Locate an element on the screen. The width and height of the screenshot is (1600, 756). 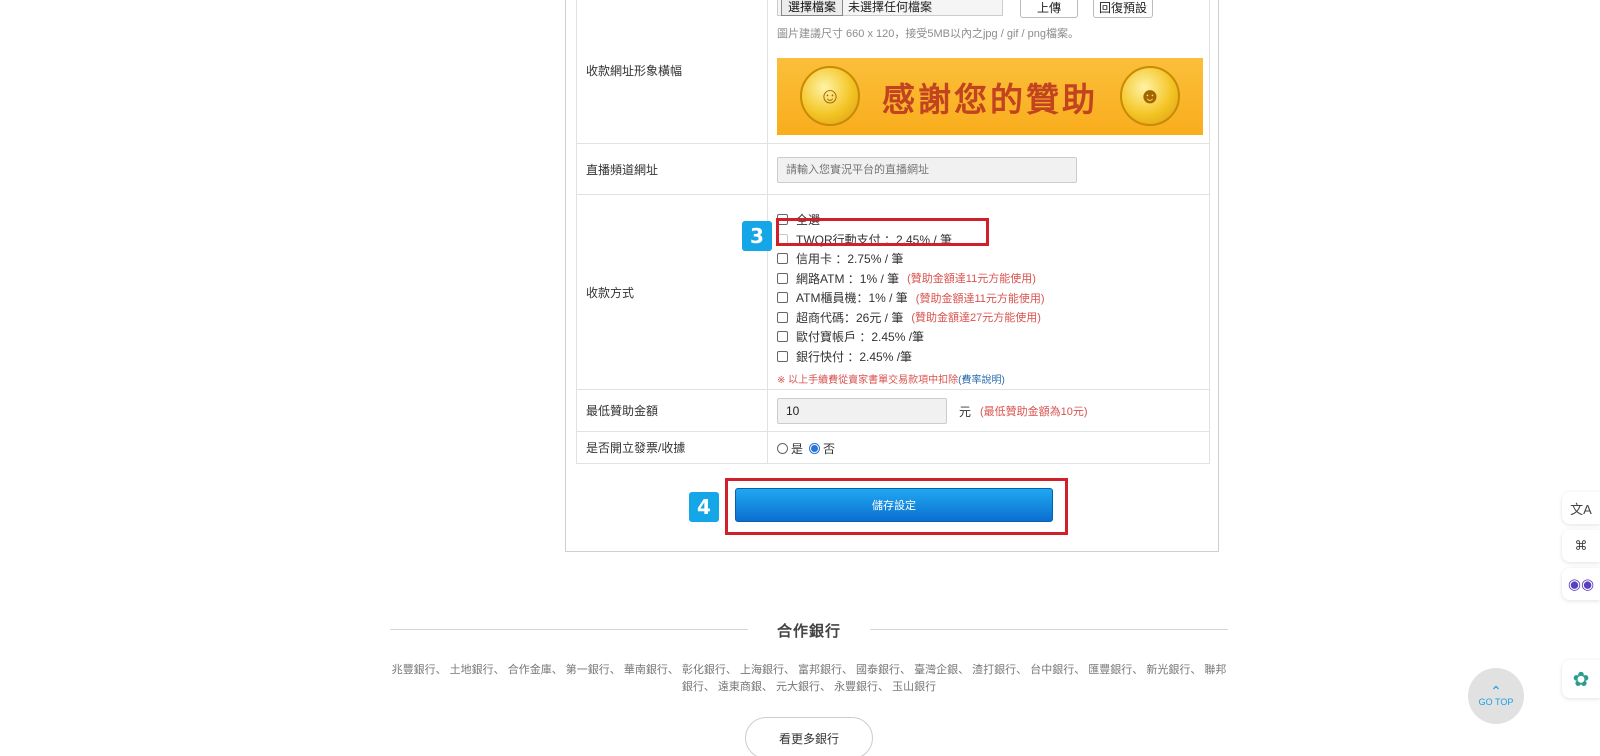
min-amount-row: 最低贊助金額 元 (最低贊助金額為10元) is located at coordinates (893, 411).